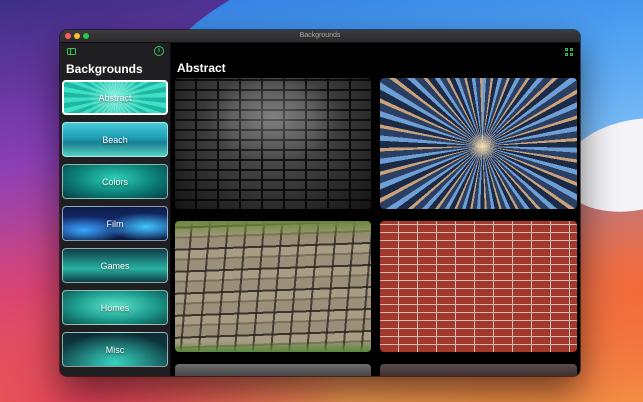 This screenshot has height=402, width=643. I want to click on content-title: Abstract, so click(201, 68).